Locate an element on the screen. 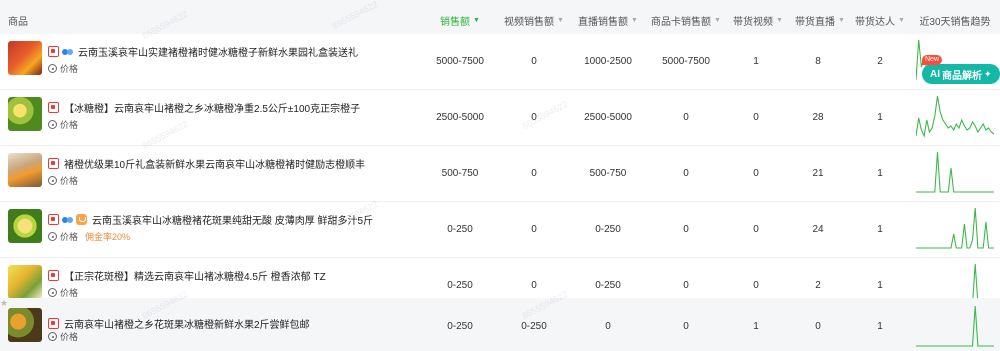 The width and height of the screenshot is (1000, 351). col-live-sales-sort: 直播销售额 ▼ is located at coordinates (608, 20).